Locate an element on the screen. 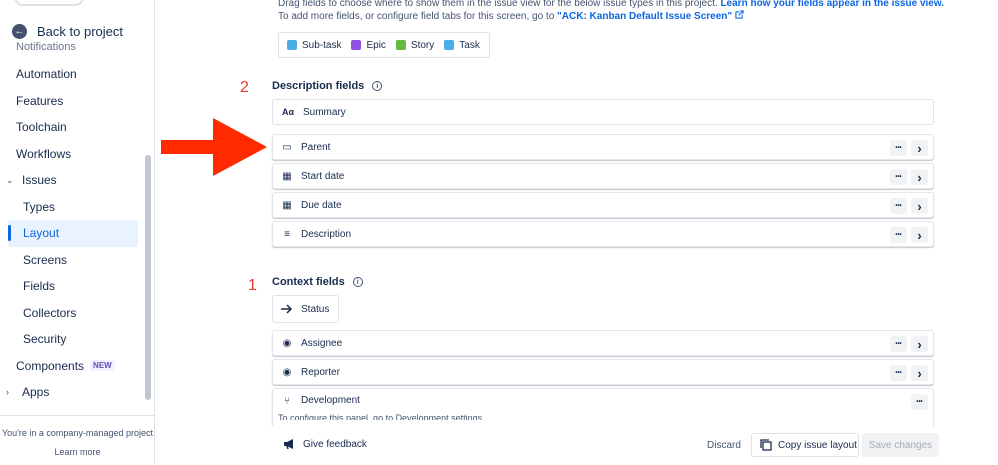 The width and height of the screenshot is (998, 465). task-icon is located at coordinates (449, 45).